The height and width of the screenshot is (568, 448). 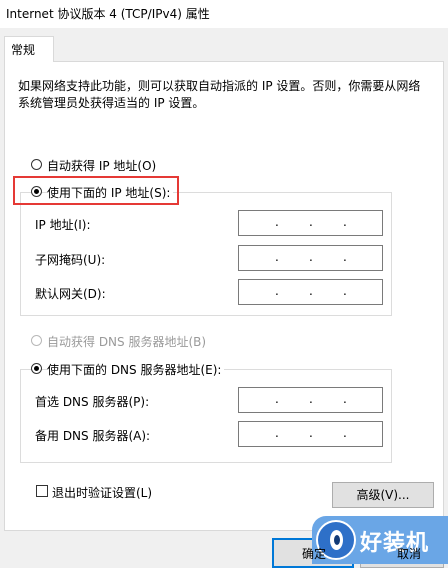 What do you see at coordinates (110, 192) in the screenshot?
I see `manual-ip-label: 使用下面的 IP 地址(S):` at bounding box center [110, 192].